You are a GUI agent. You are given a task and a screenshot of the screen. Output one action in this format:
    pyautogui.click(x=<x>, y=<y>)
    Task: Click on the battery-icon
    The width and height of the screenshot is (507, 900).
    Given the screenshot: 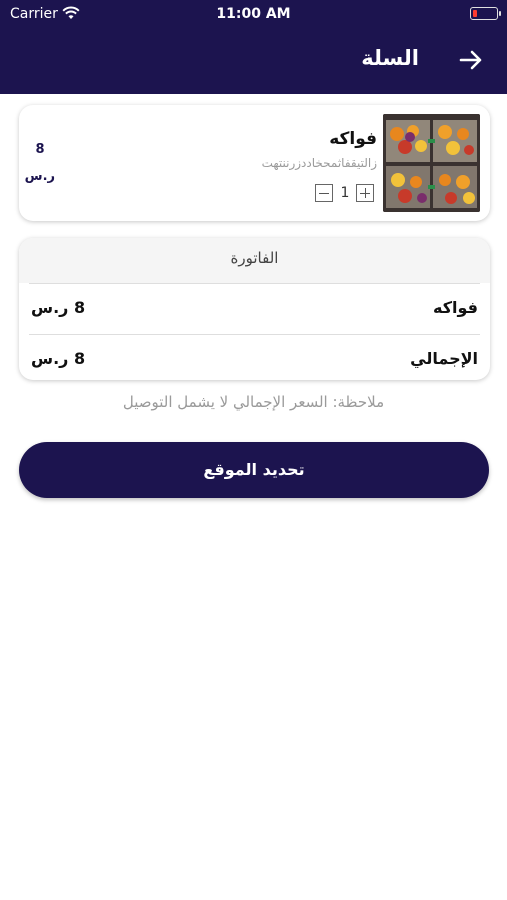 What is the action you would take?
    pyautogui.click(x=485, y=13)
    